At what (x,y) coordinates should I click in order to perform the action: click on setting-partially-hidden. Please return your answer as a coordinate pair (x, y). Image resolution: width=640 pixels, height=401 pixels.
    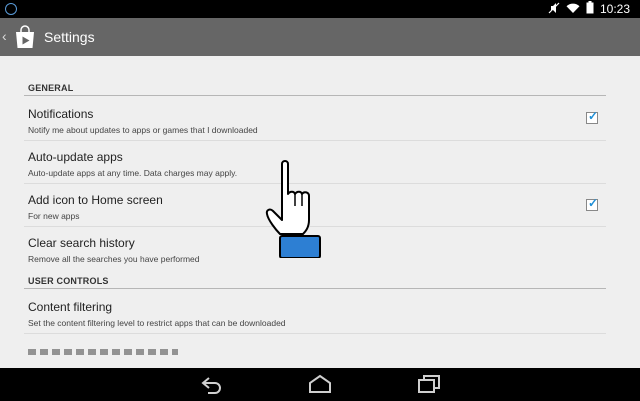
    Looking at the image, I should click on (317, 348).